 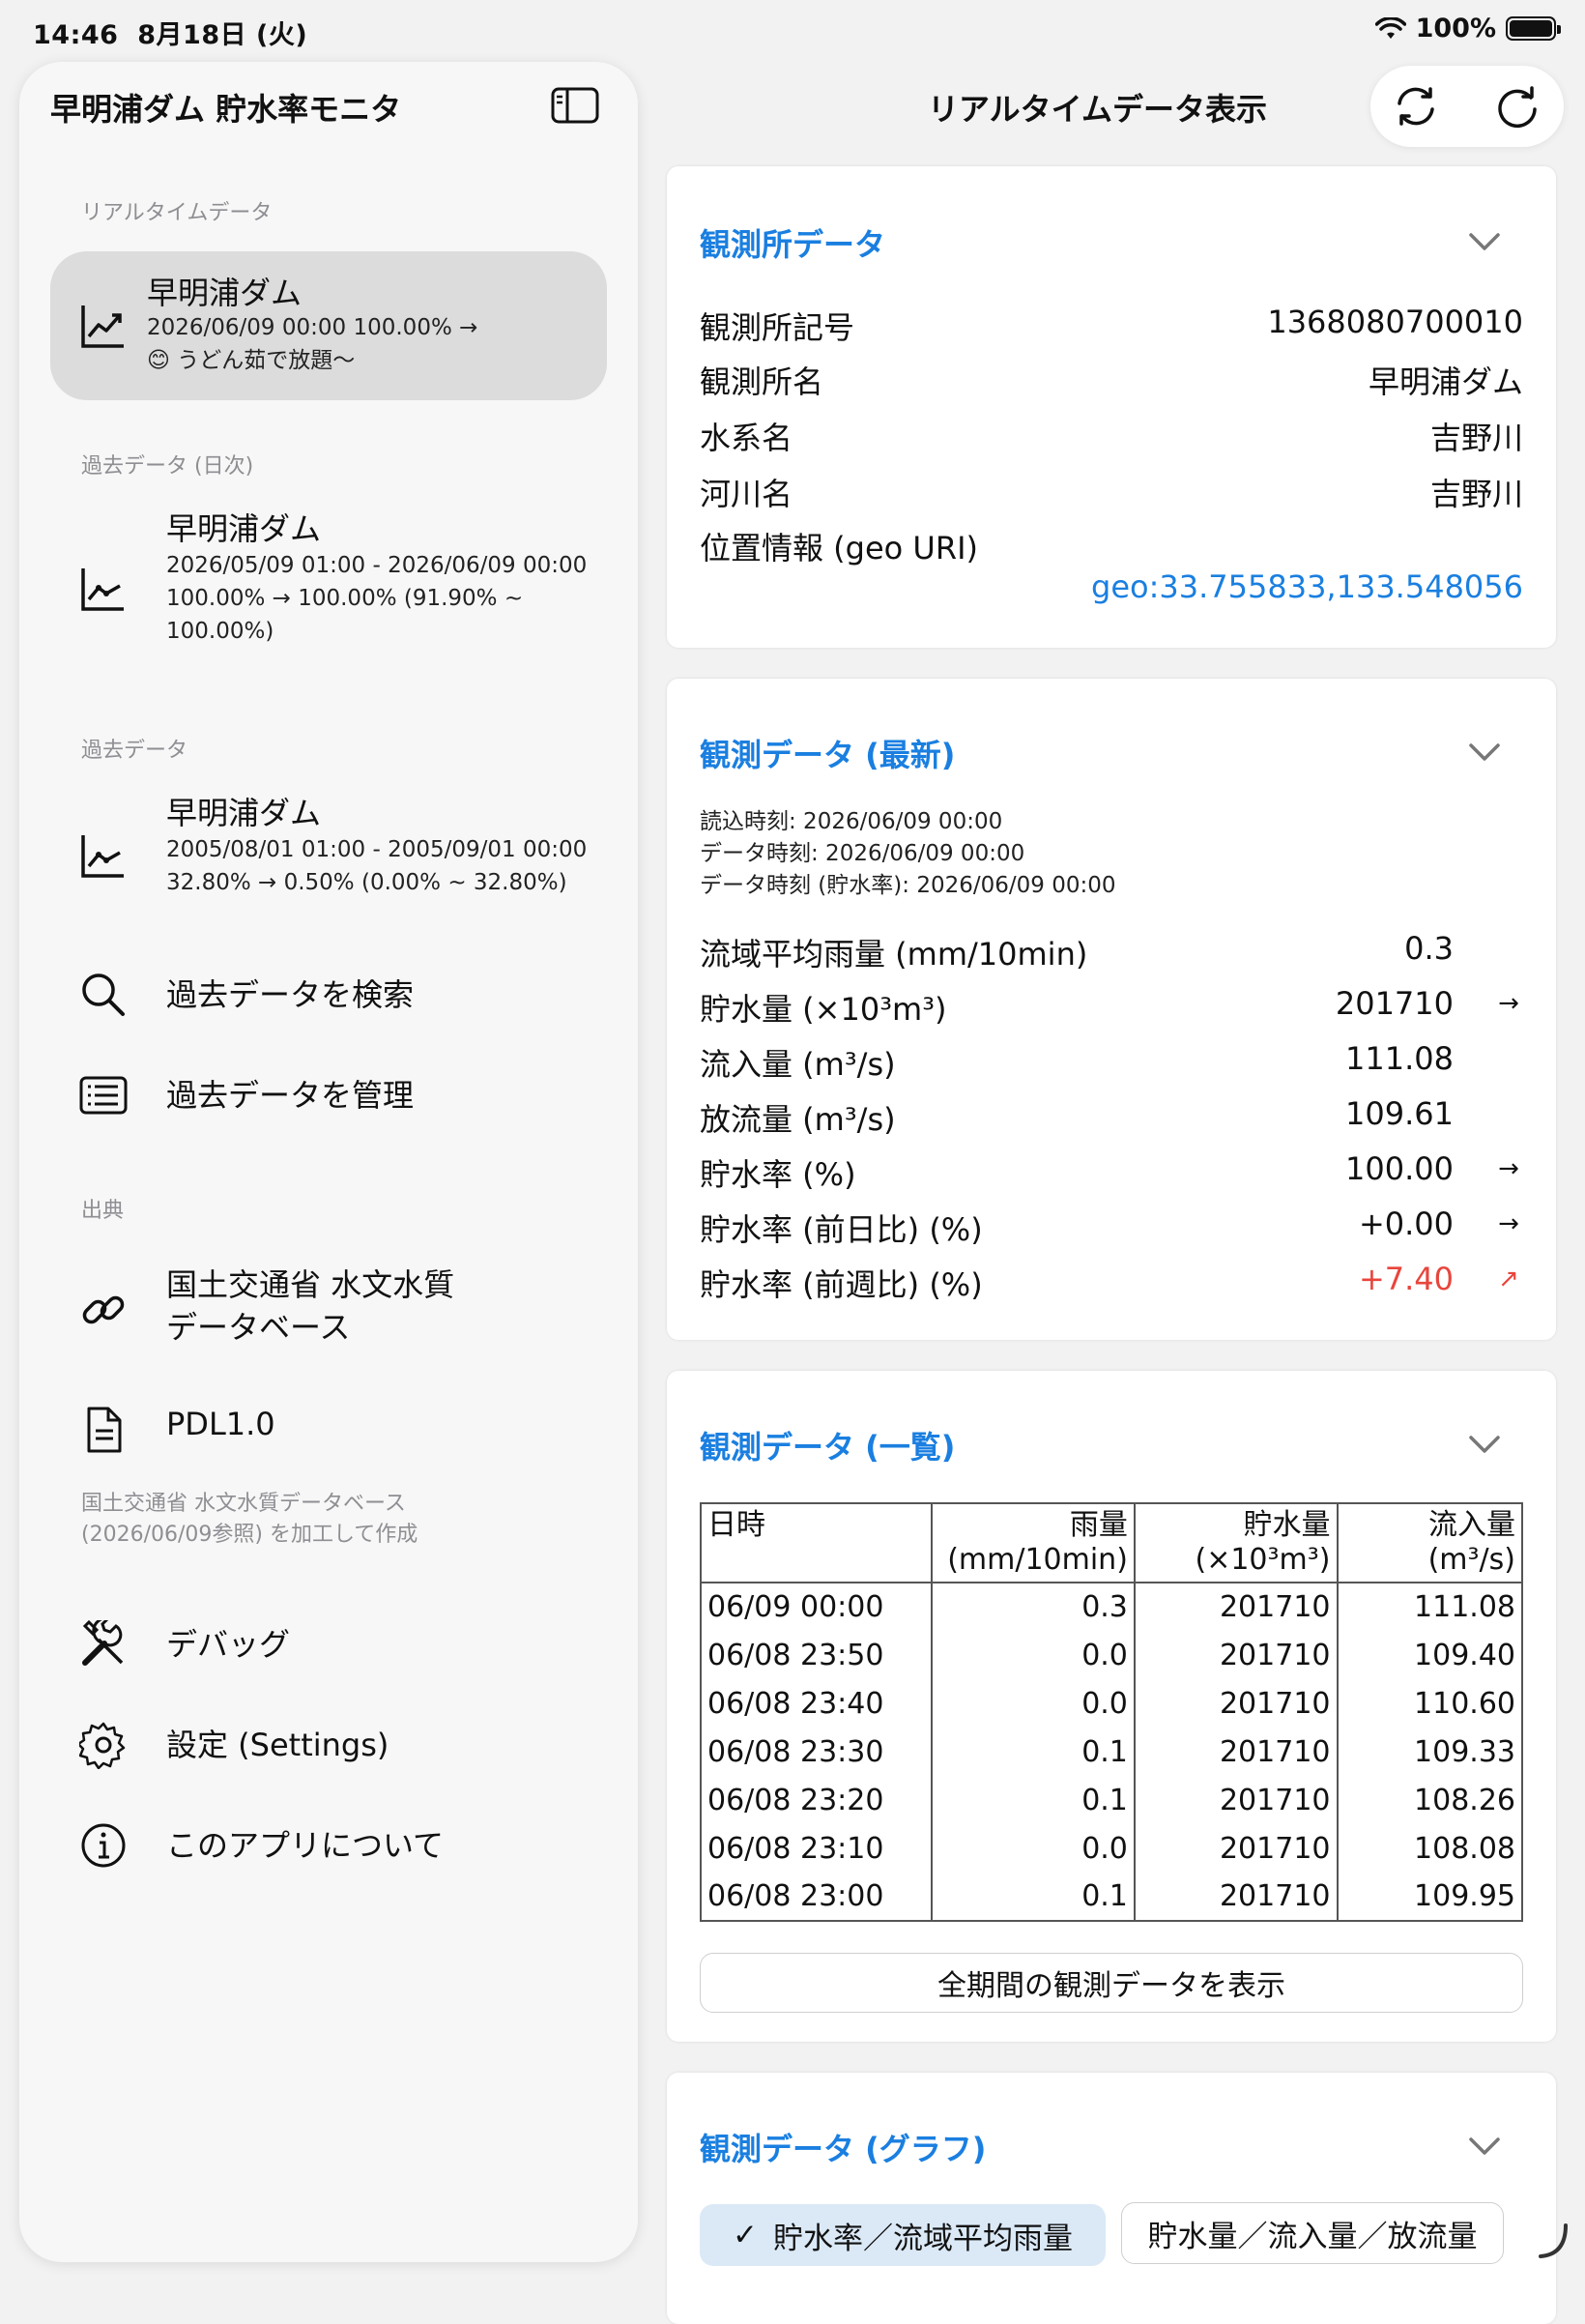 What do you see at coordinates (1111, 1006) in the screenshot?
I see `obs-row: 貯水量 (×10³m³) 201710 →` at bounding box center [1111, 1006].